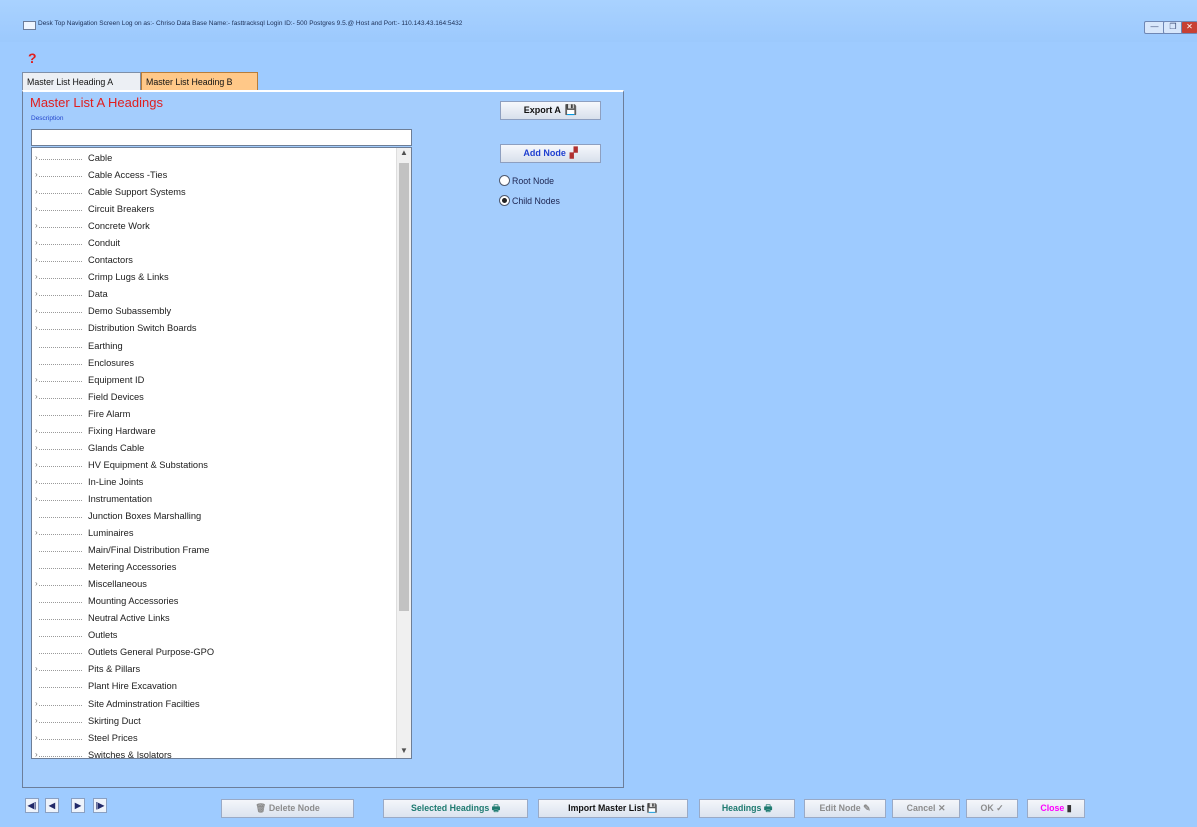 Image resolution: width=1197 pixels, height=827 pixels. Describe the element at coordinates (214, 295) in the screenshot. I see `tree-item: › Data` at that location.